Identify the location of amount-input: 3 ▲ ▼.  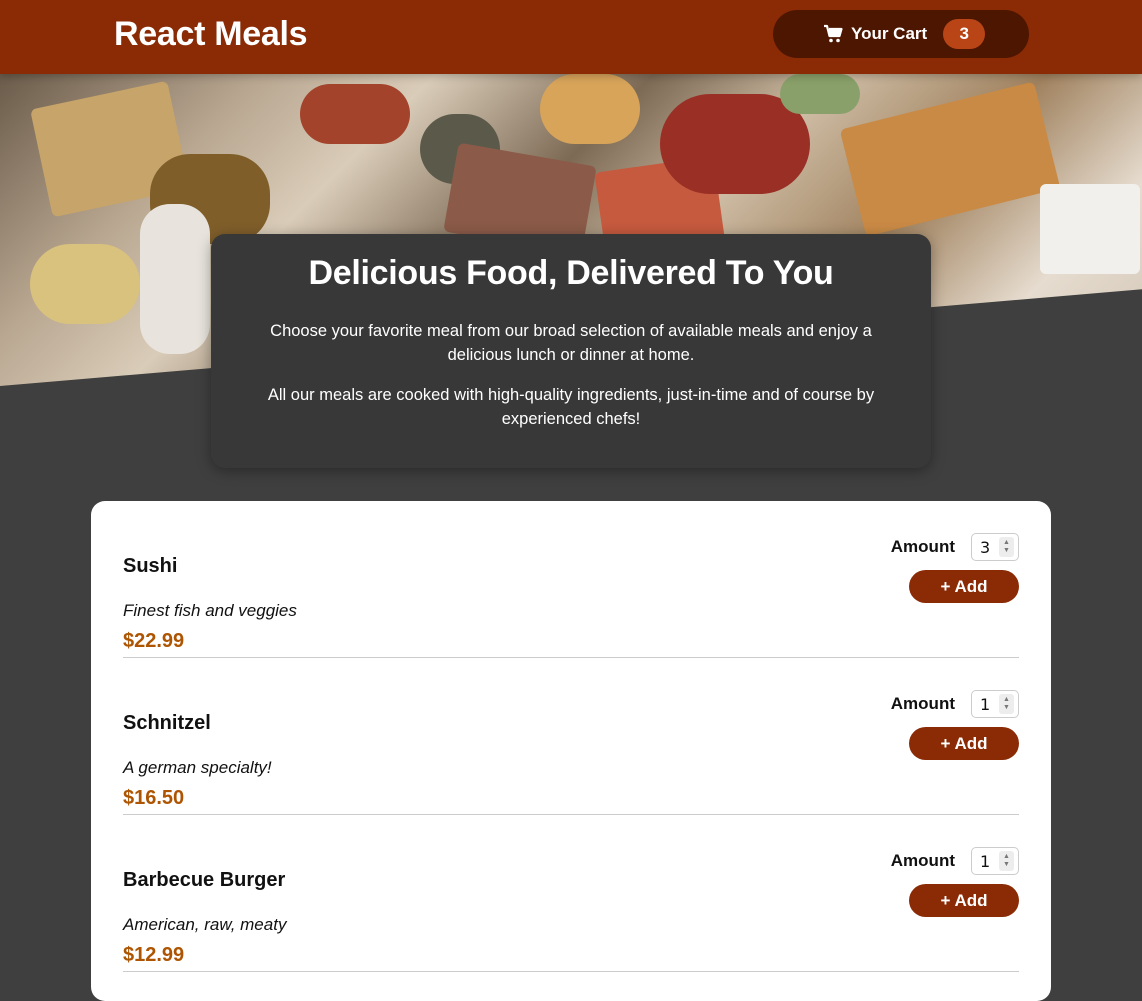
(995, 547).